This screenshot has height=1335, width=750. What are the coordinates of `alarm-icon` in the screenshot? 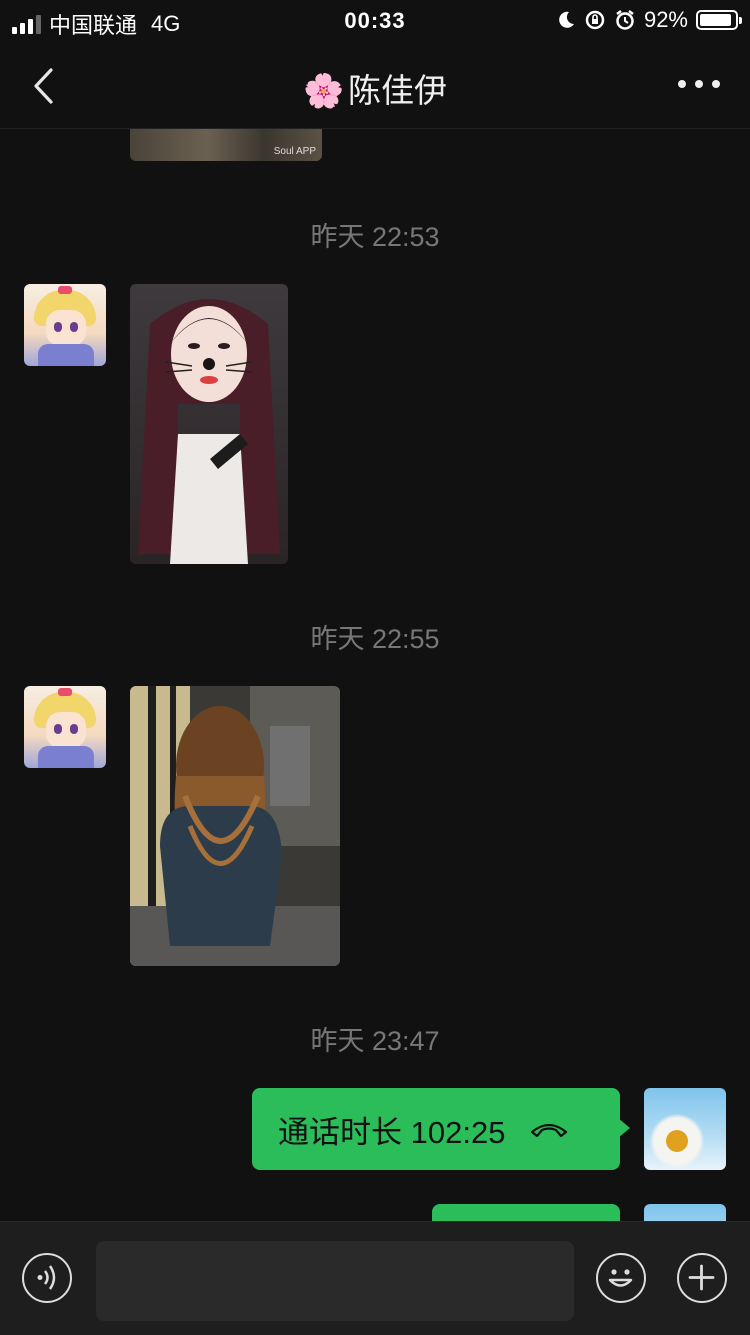 It's located at (625, 20).